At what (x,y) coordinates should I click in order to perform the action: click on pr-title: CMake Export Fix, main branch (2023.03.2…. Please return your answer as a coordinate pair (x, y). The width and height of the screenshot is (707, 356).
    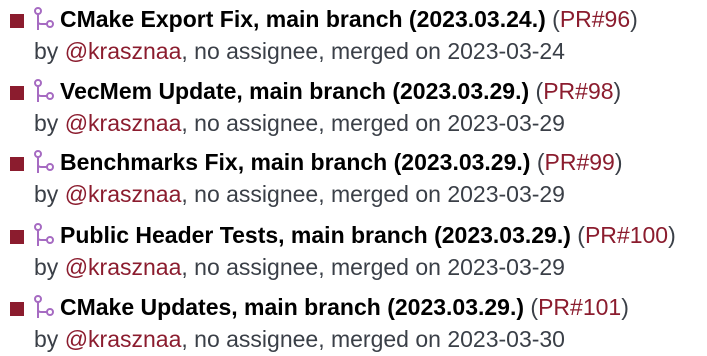
    Looking at the image, I should click on (303, 19).